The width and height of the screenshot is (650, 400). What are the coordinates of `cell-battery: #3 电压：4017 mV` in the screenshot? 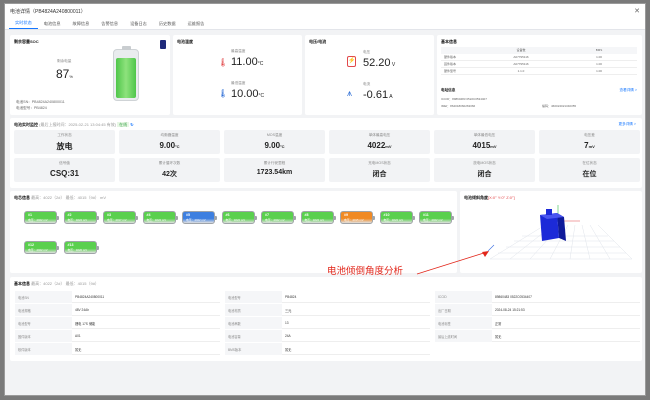 It's located at (120, 217).